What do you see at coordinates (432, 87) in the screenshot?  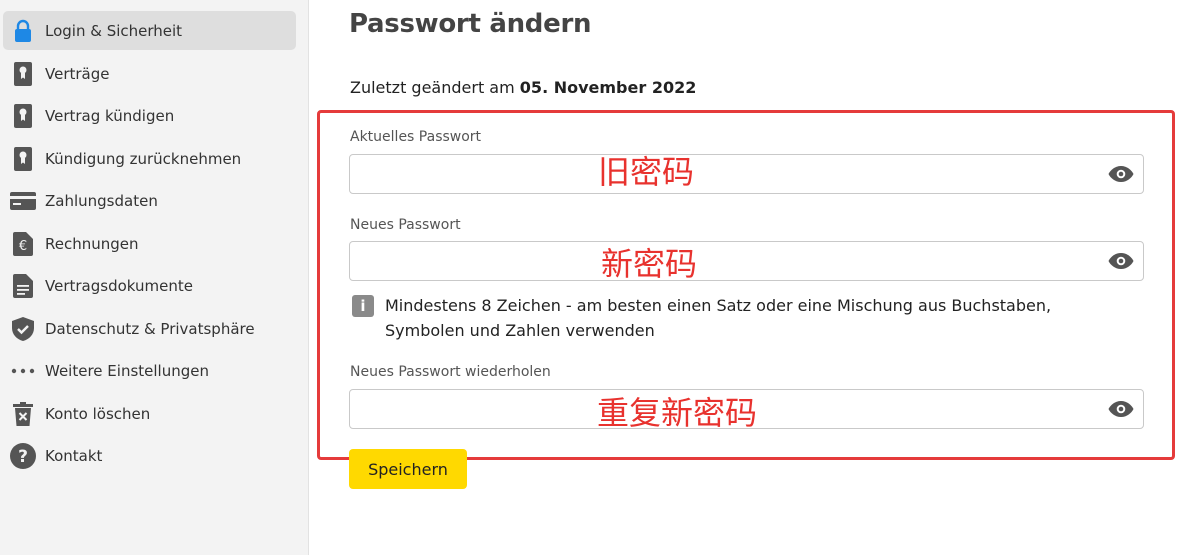 I see `last-changed-prefix: Zuletzt geändert am` at bounding box center [432, 87].